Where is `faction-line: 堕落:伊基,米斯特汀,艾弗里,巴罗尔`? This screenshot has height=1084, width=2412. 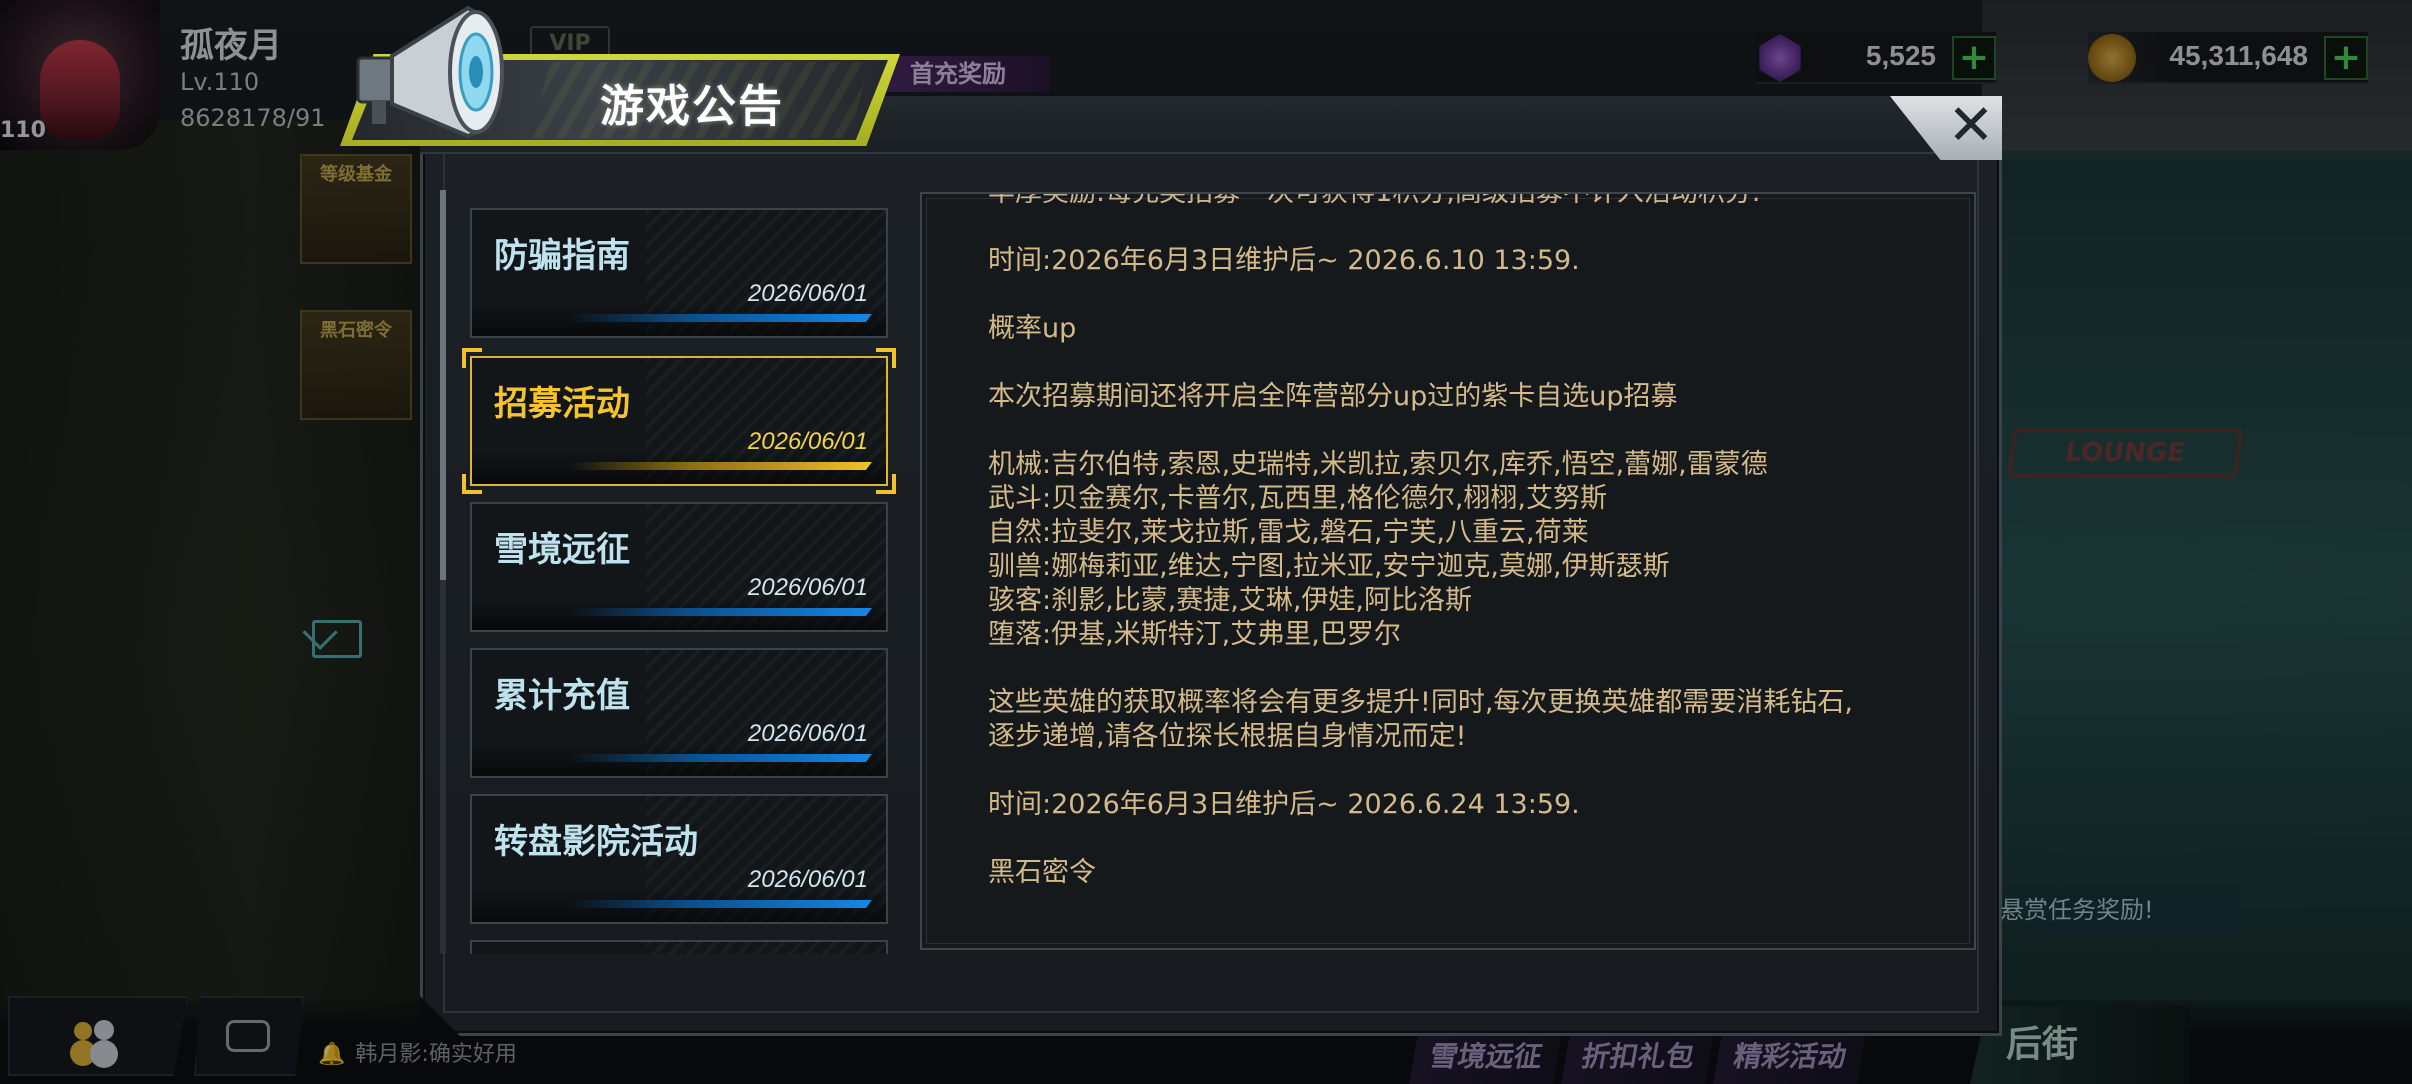 faction-line: 堕落:伊基,米斯特汀,艾弗里,巴罗尔 is located at coordinates (1194, 634).